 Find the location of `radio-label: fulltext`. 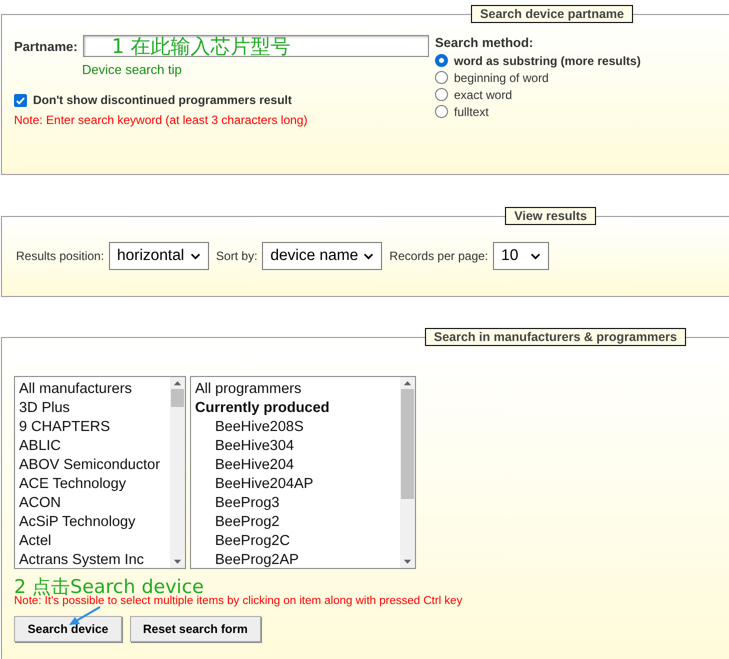

radio-label: fulltext is located at coordinates (471, 111).